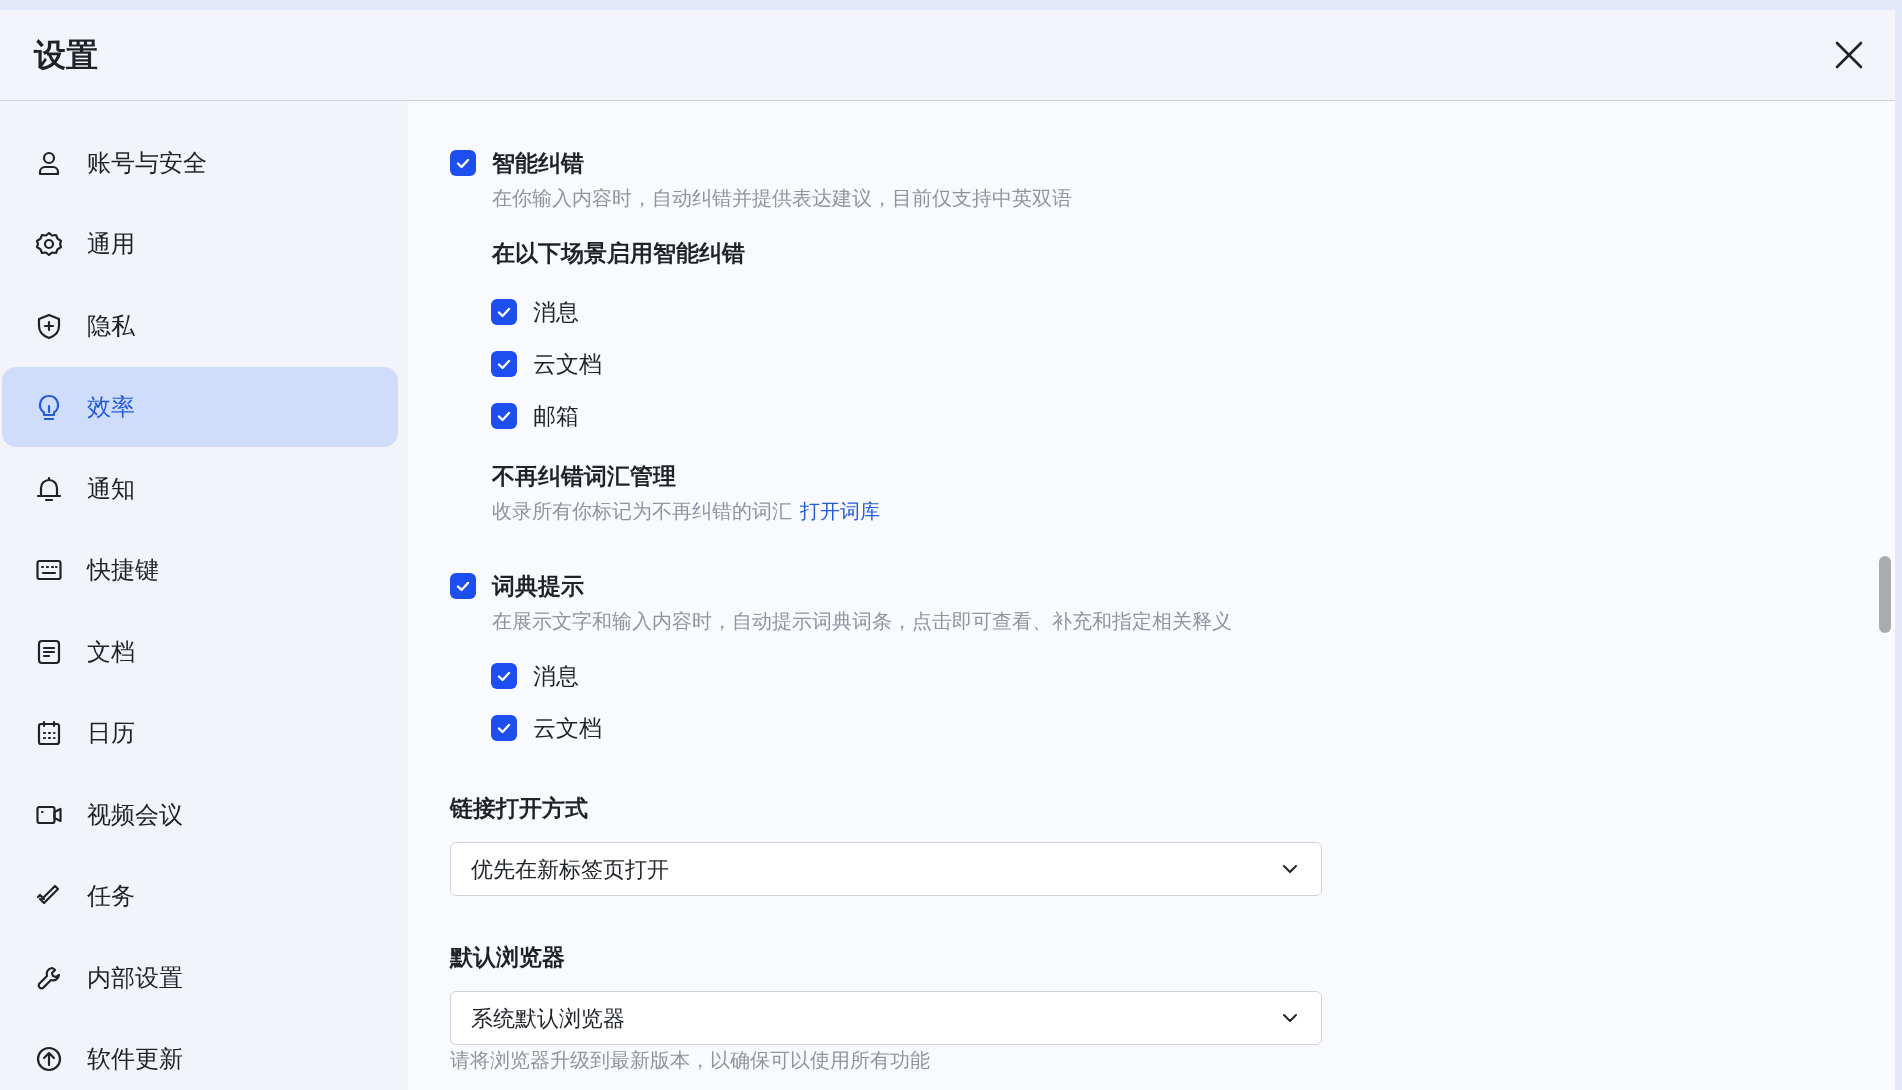 This screenshot has height=1090, width=1902. Describe the element at coordinates (66, 55) in the screenshot. I see `window-title: 设置` at that location.